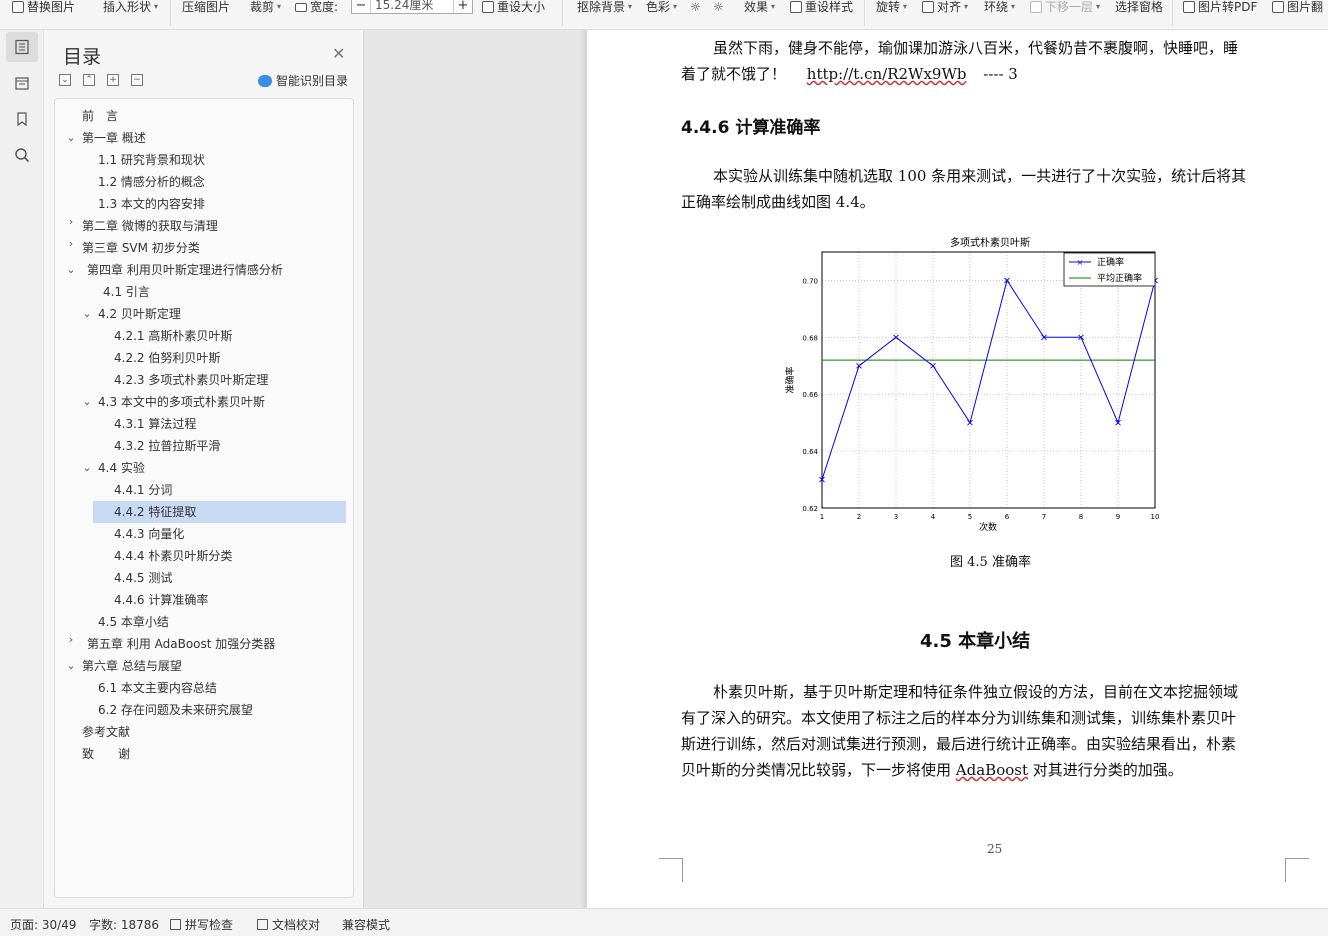 Image resolution: width=1328 pixels, height=936 pixels. Describe the element at coordinates (932, 770) in the screenshot. I see `paragraph-line: 贝叶斯的分类情况比较弱，下一步将使用 AdaBoost 对其进行分类的加强。` at that location.